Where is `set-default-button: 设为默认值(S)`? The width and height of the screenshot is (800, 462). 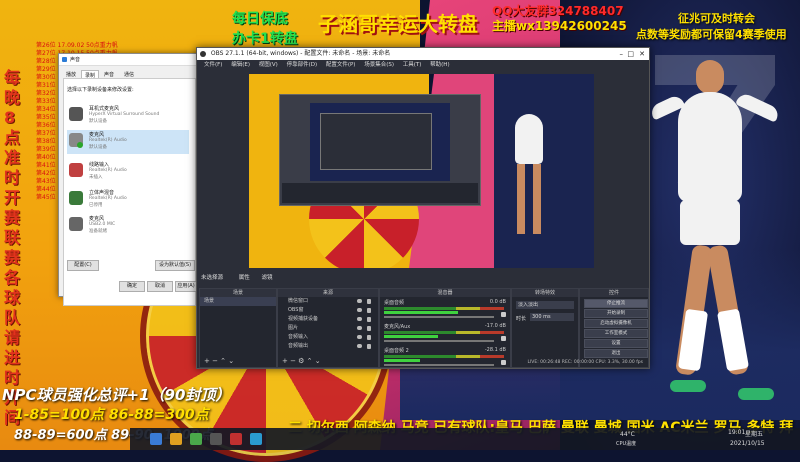 set-default-button: 设为默认值(S) is located at coordinates (175, 265).